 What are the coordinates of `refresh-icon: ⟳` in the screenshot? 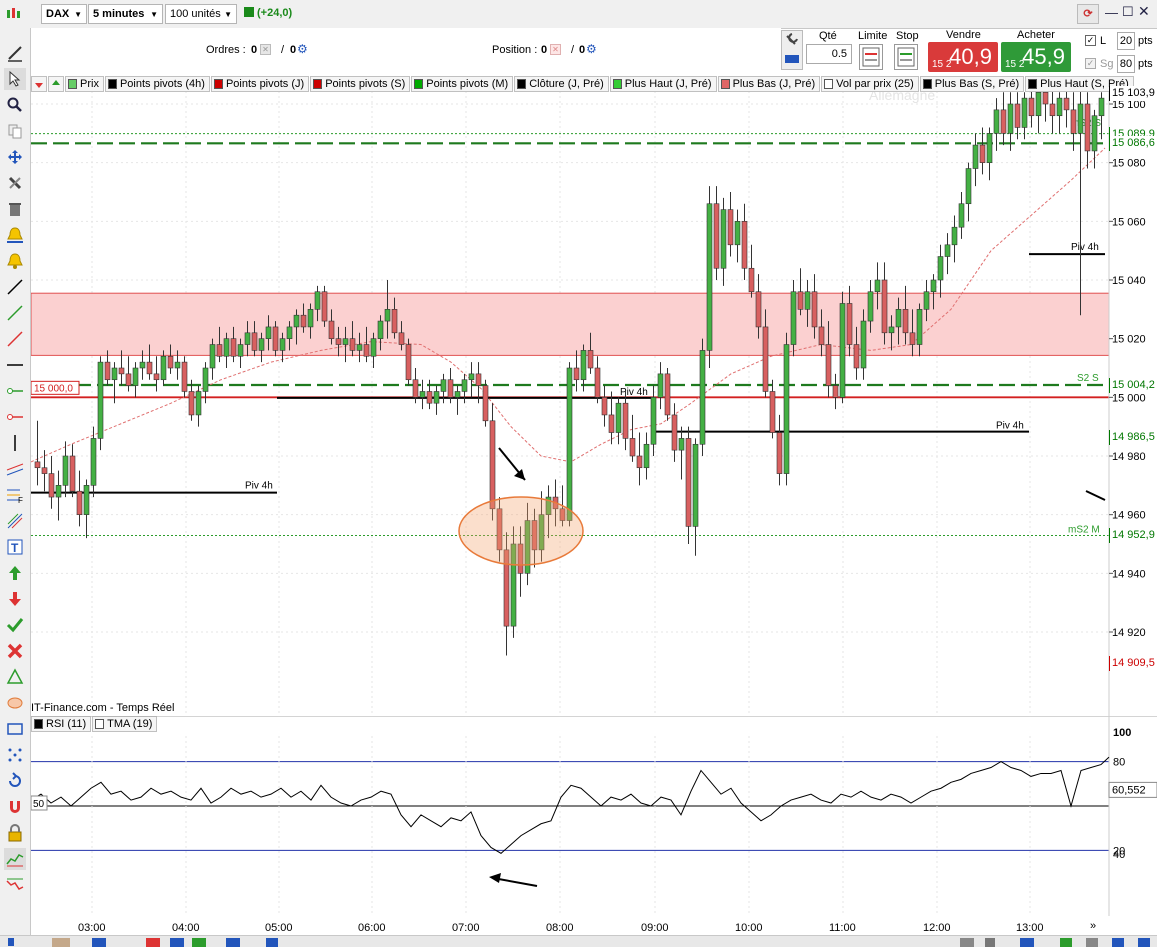 It's located at (1088, 14).